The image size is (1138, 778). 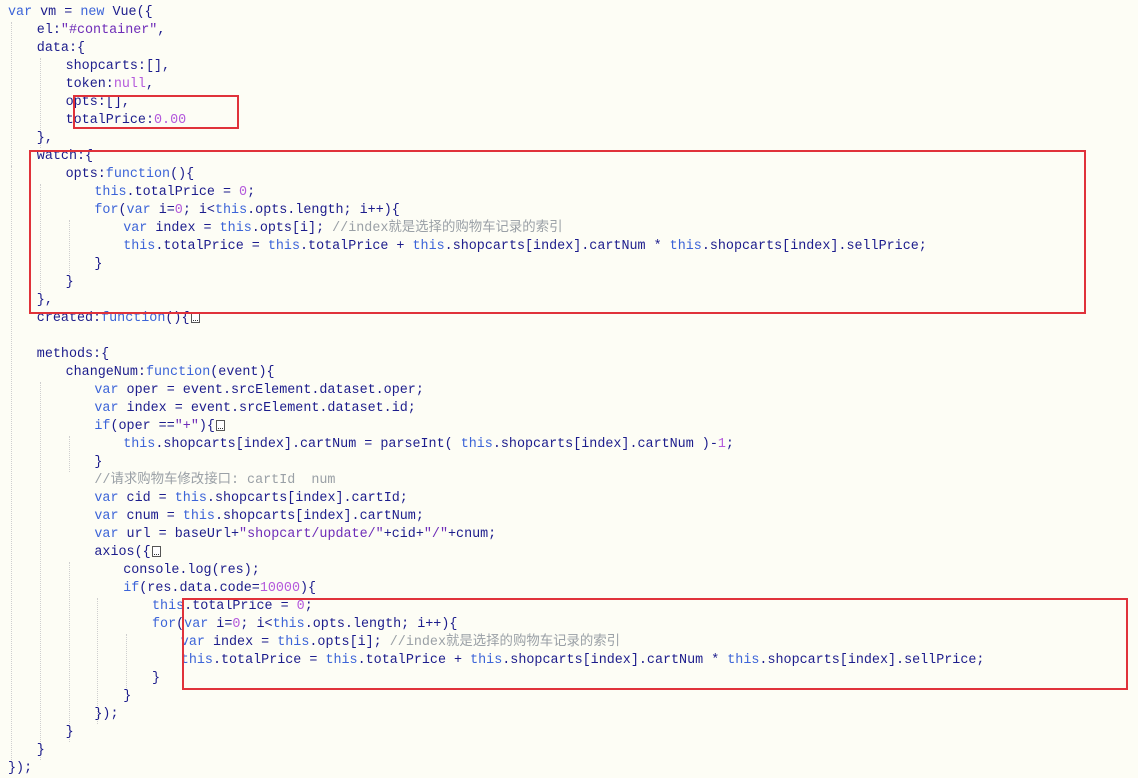 I want to click on highlight-box-data-fields, so click(x=156, y=112).